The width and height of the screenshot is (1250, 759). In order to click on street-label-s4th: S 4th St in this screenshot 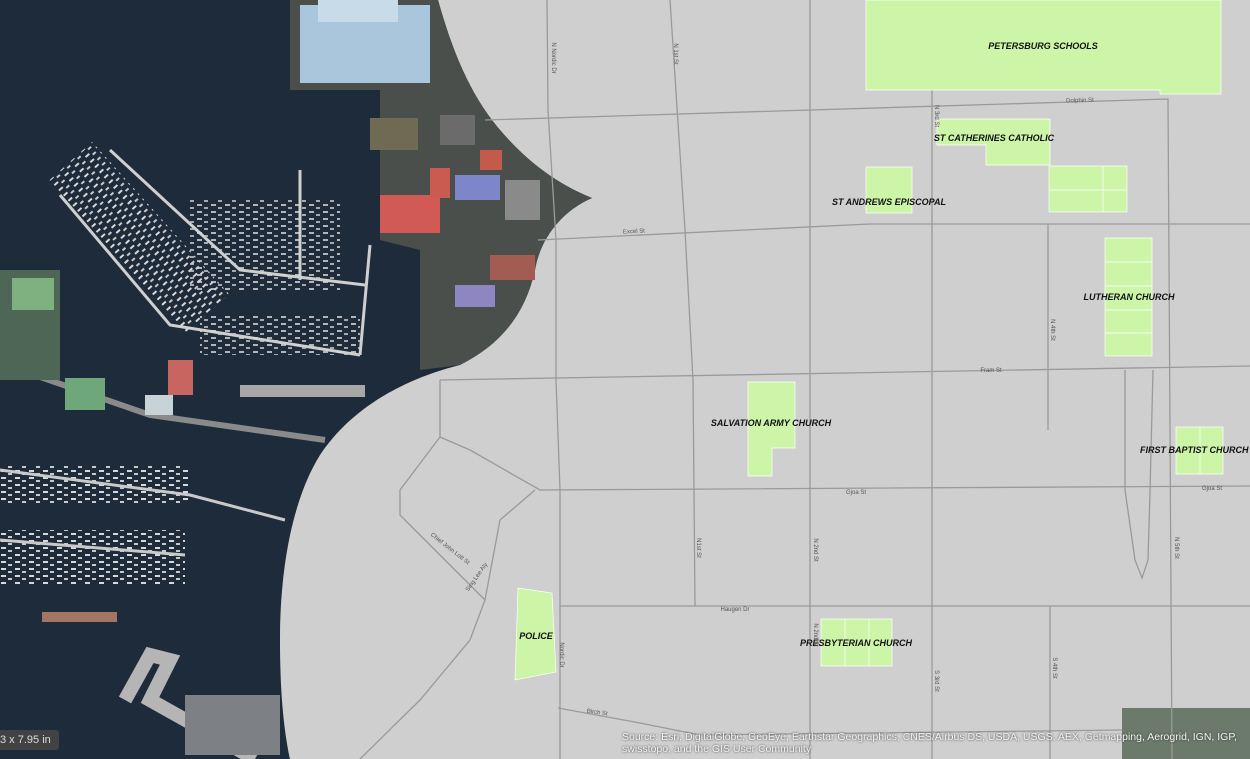, I will do `click(1054, 668)`.